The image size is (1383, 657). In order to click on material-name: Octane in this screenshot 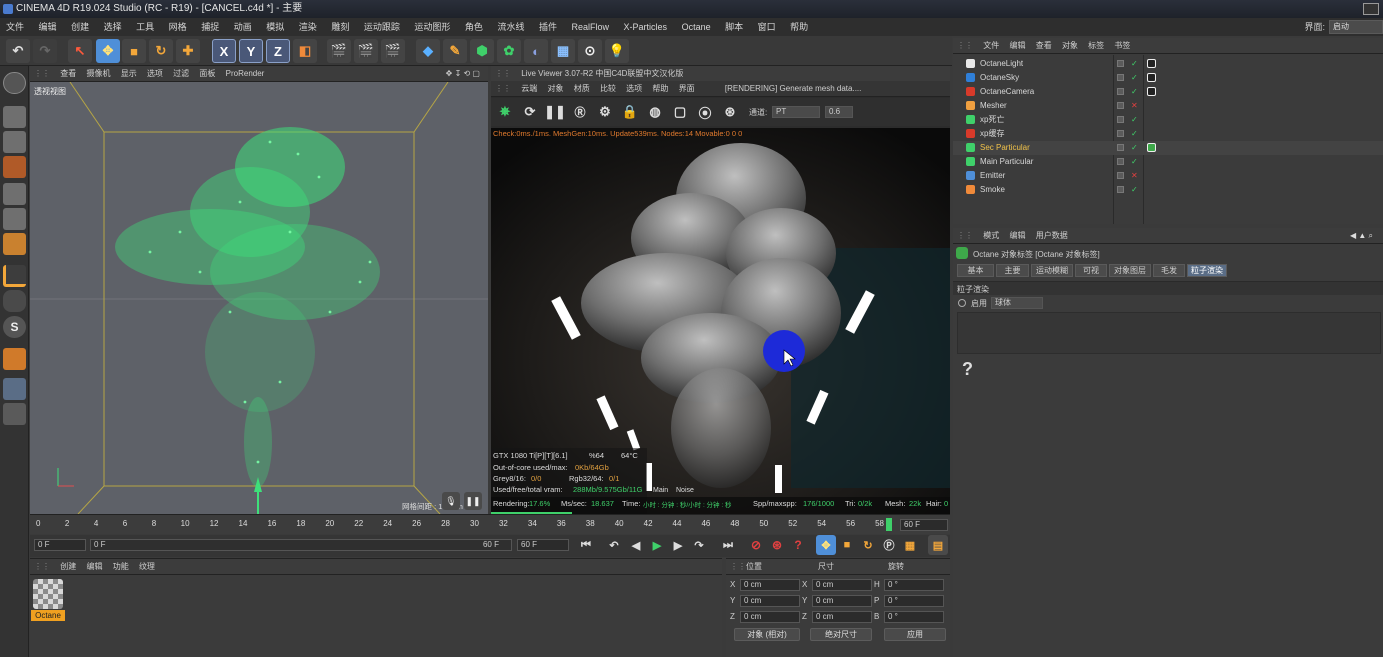, I will do `click(48, 615)`.